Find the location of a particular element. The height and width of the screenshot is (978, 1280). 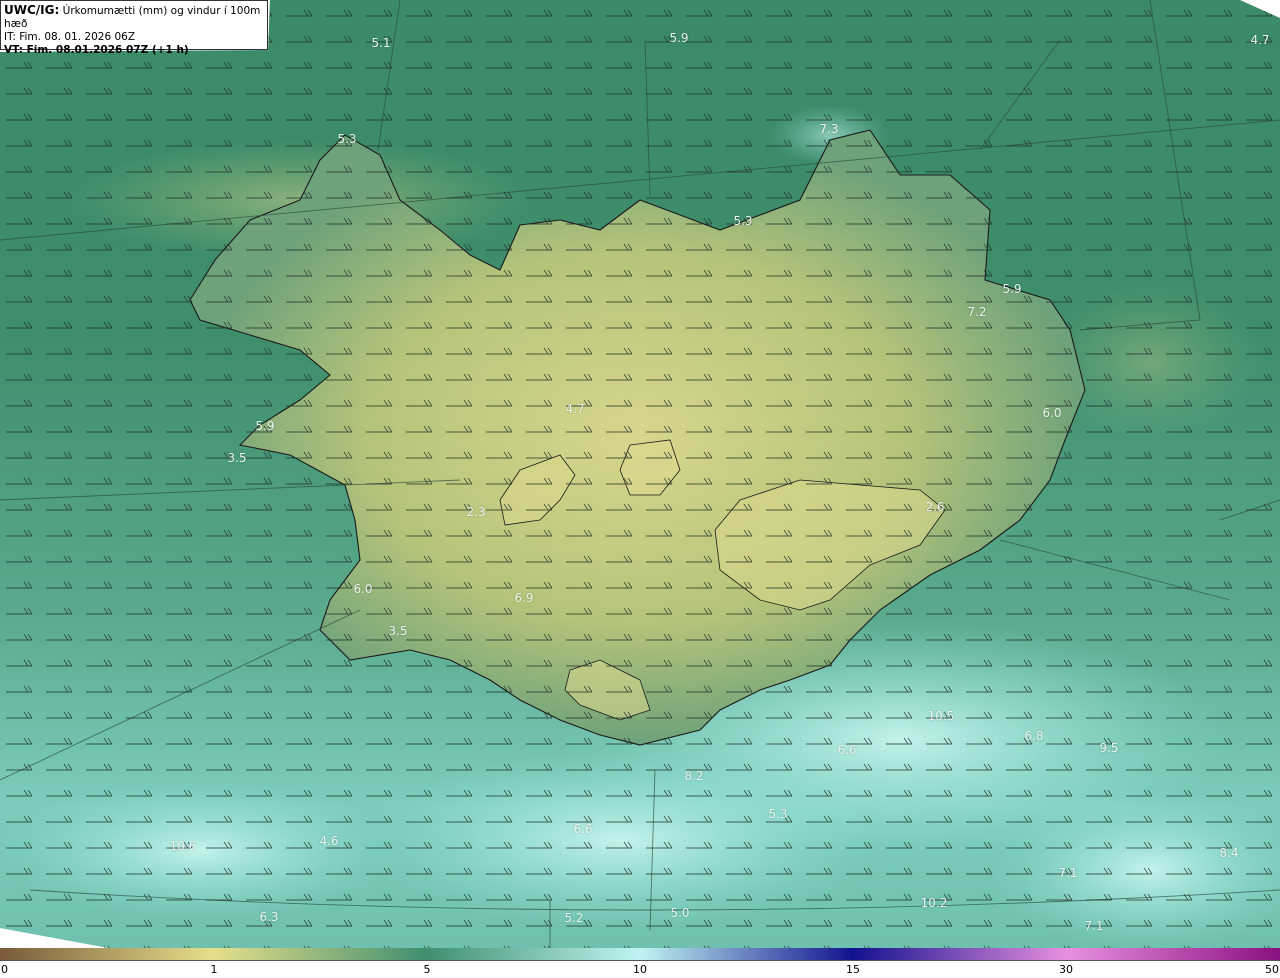

precip-value-label: 10.6 is located at coordinates (183, 846).